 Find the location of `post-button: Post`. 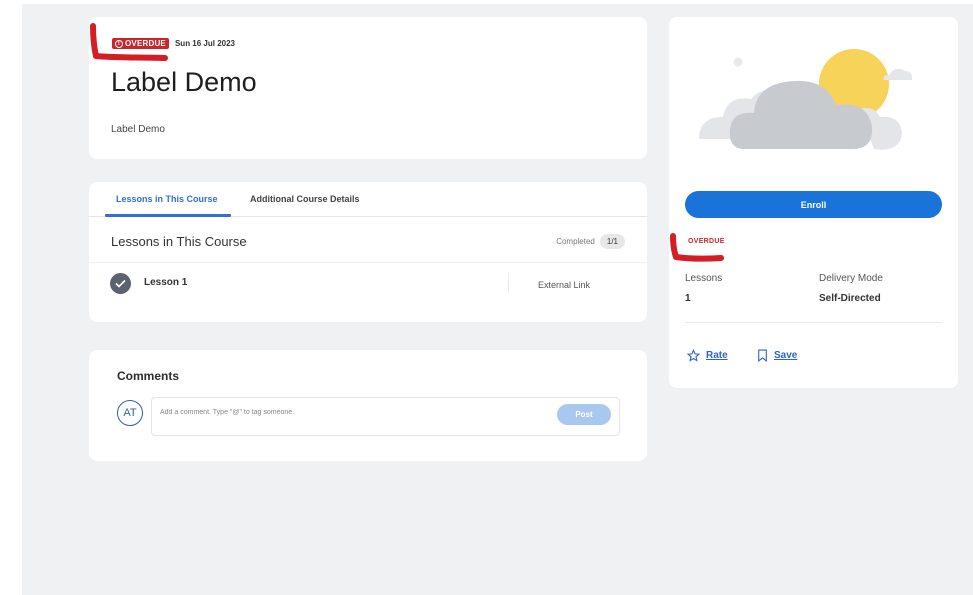

post-button: Post is located at coordinates (584, 414).